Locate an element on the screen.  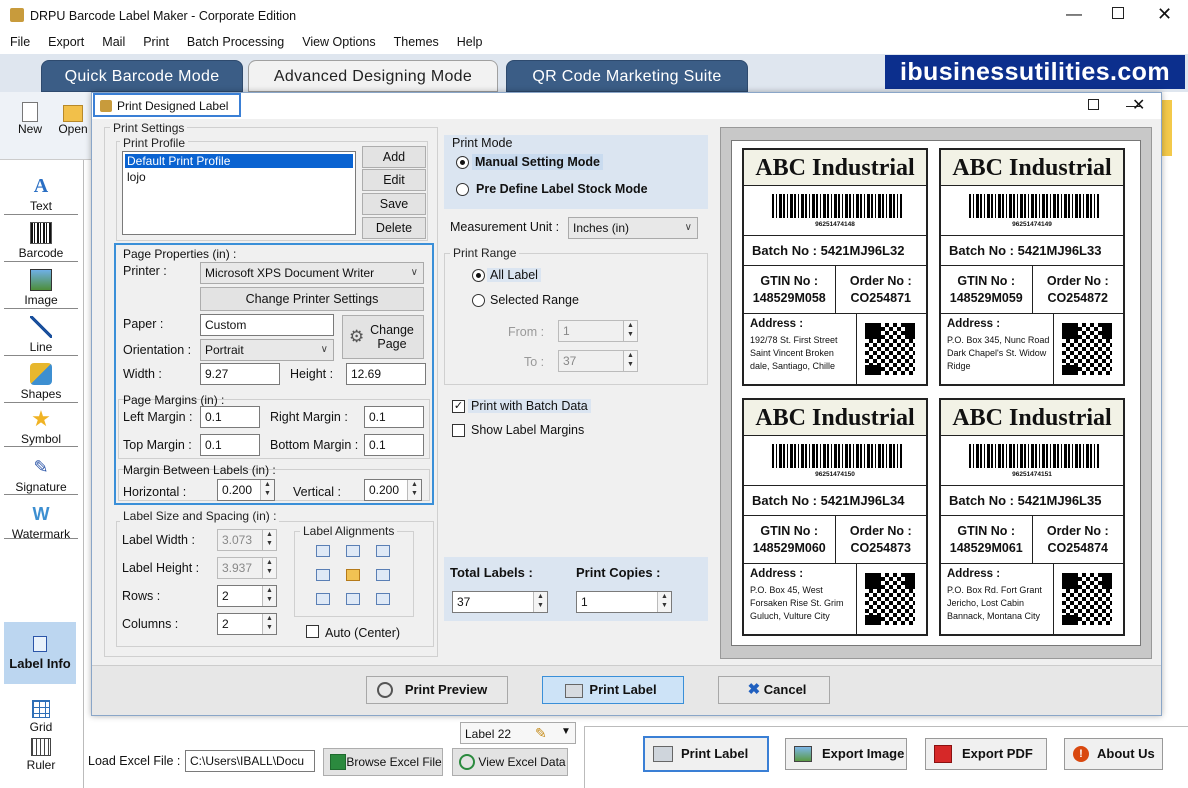
open-button: Open is located at coordinates (73, 119).